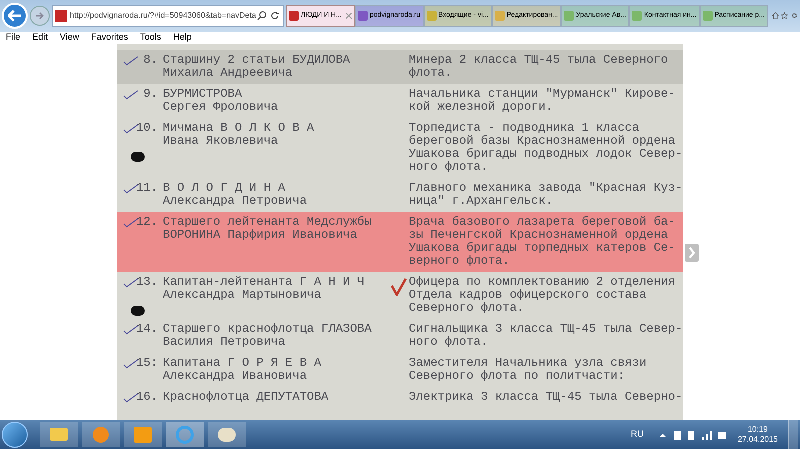  Describe the element at coordinates (264, 282) in the screenshot. I see `person-name: Капитан-лейтенанта Г А Н И Ч` at that location.